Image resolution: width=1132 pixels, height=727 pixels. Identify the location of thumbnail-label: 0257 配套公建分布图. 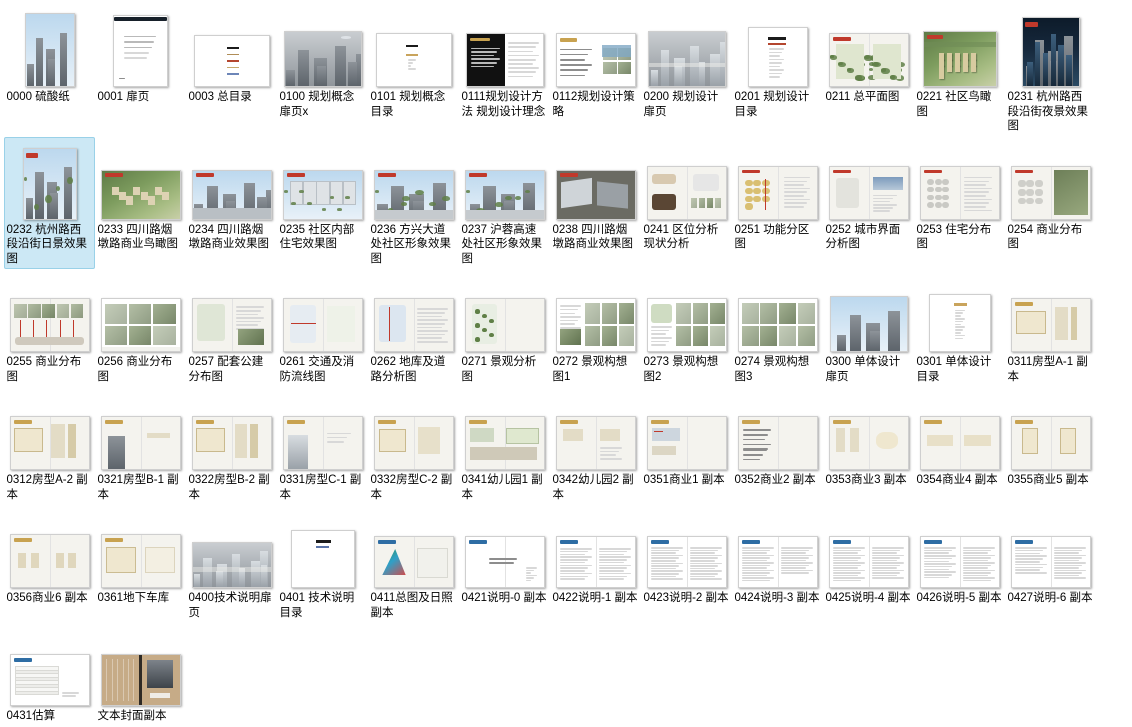
(226, 369).